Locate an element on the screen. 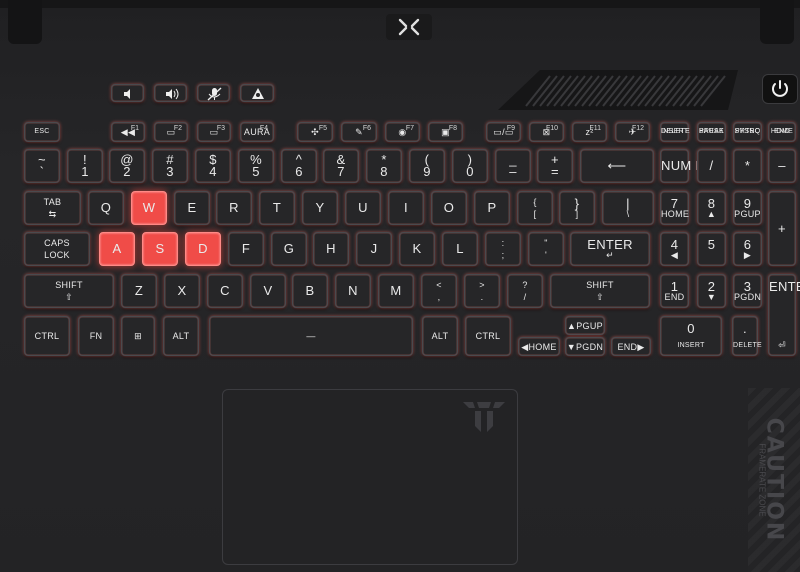 The image size is (800, 572). key-symbol: ✣ F5 is located at coordinates (315, 132).